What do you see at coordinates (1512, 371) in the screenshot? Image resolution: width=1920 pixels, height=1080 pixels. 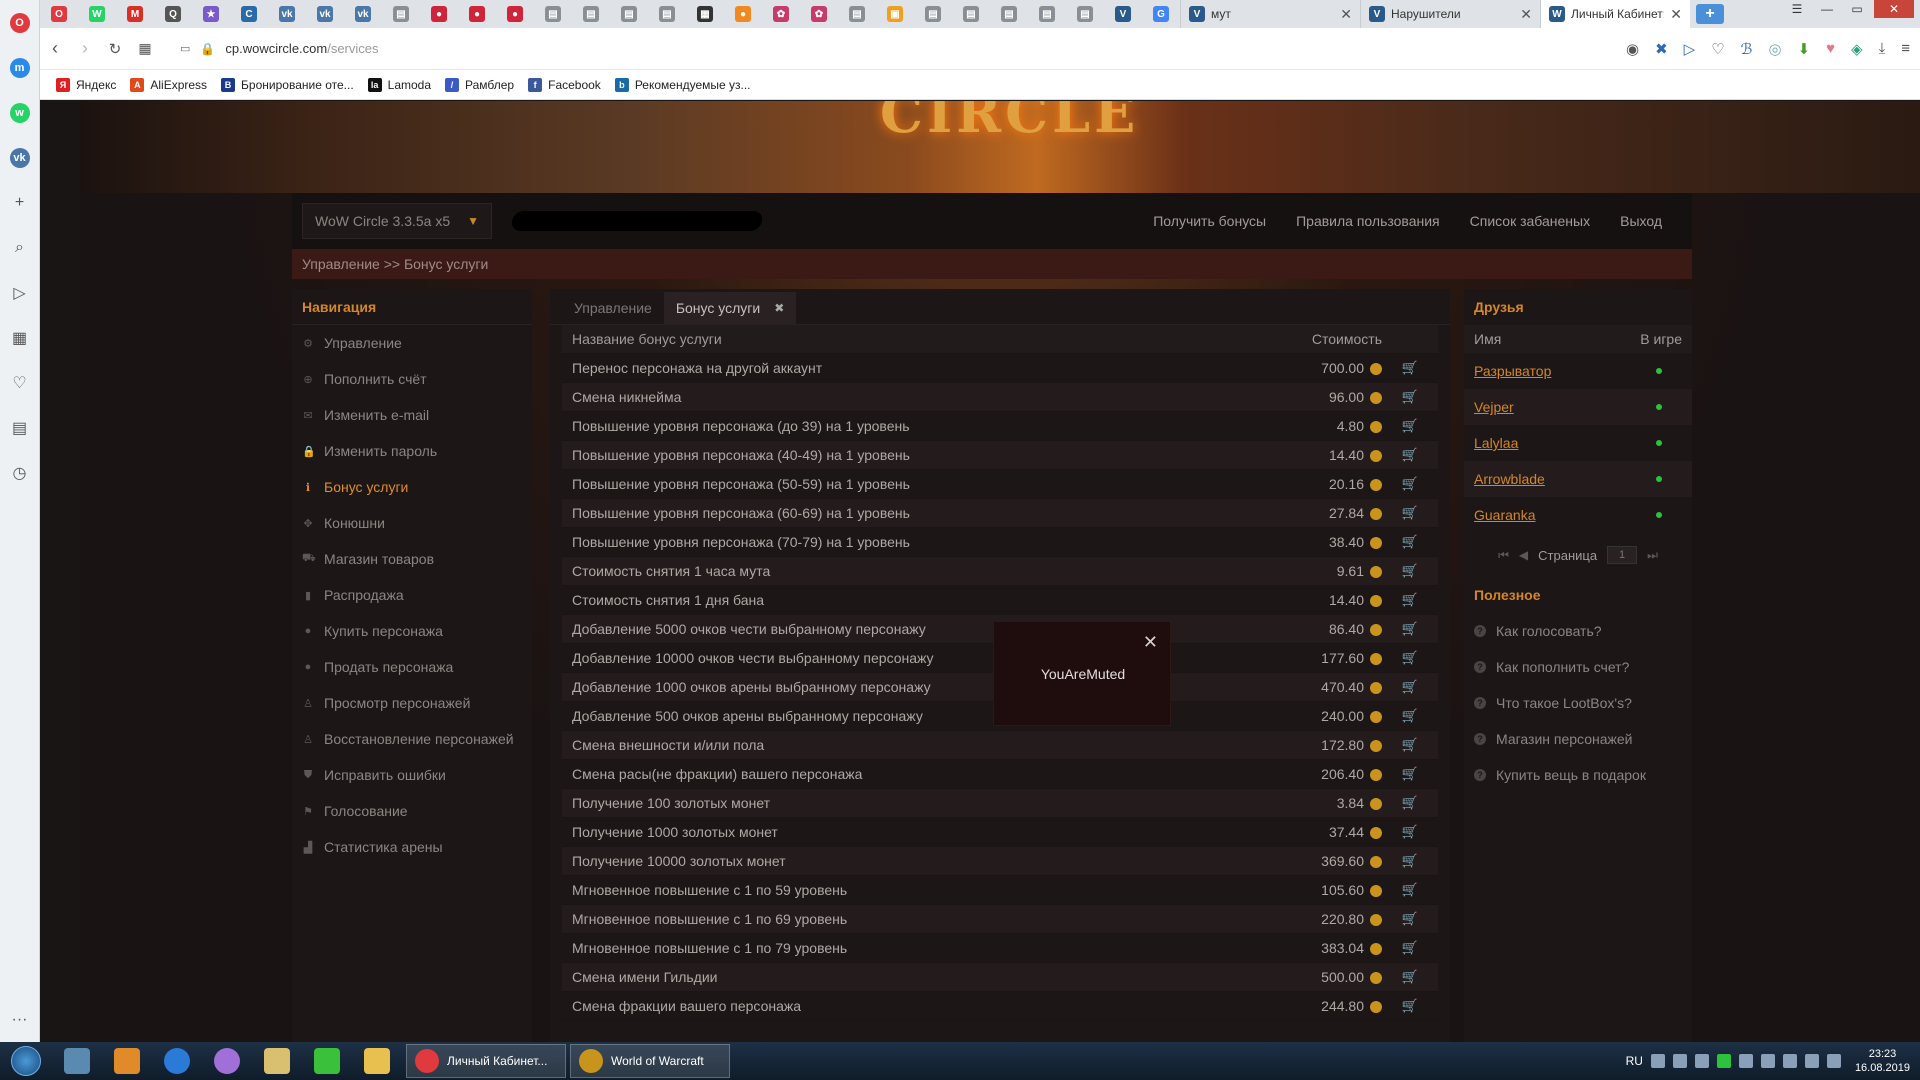 I see `friend-name-link: Разрыватор` at bounding box center [1512, 371].